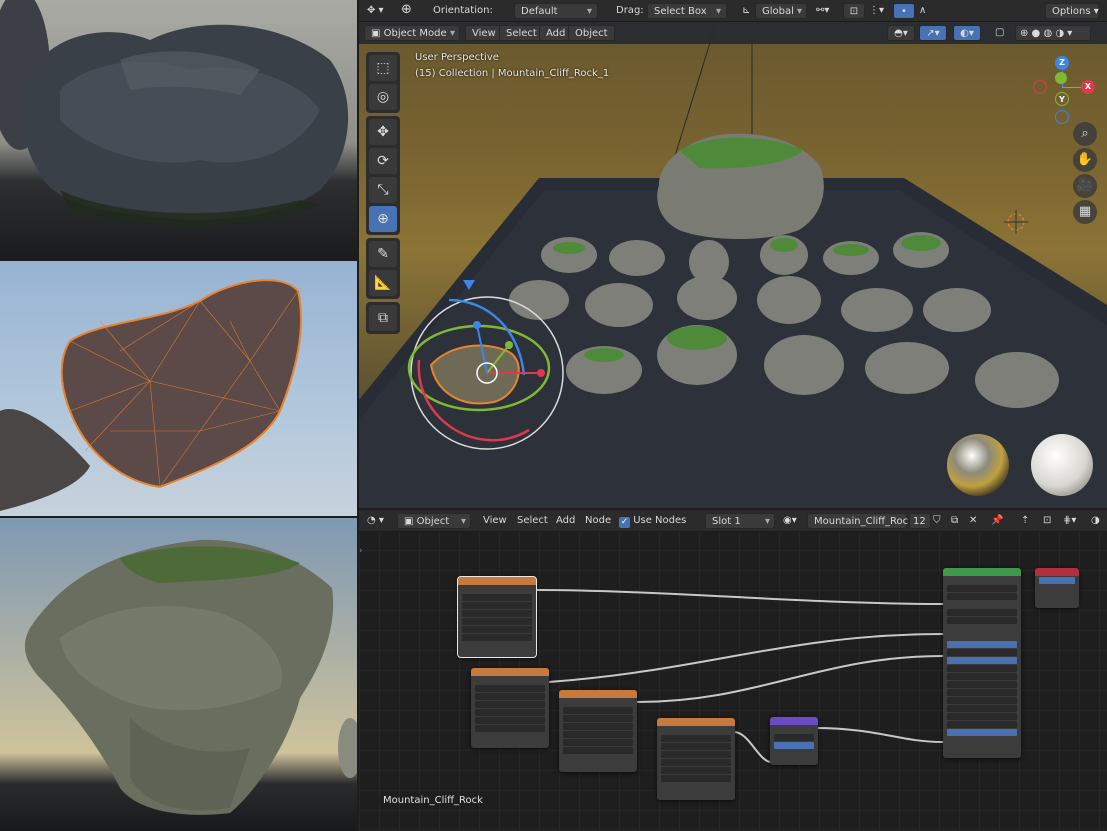  I want to click on normal-map-node, so click(794, 741).